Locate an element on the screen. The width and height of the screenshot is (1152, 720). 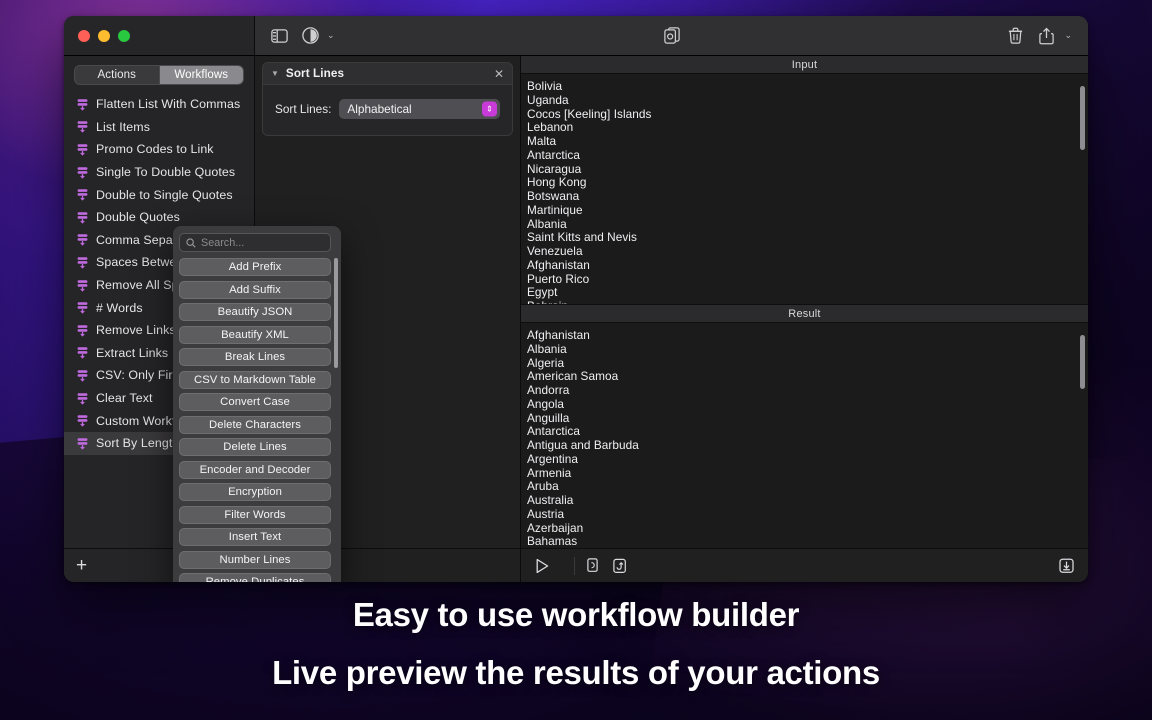
workflow-list-item-label: Remove Links is located at coordinates (136, 330).